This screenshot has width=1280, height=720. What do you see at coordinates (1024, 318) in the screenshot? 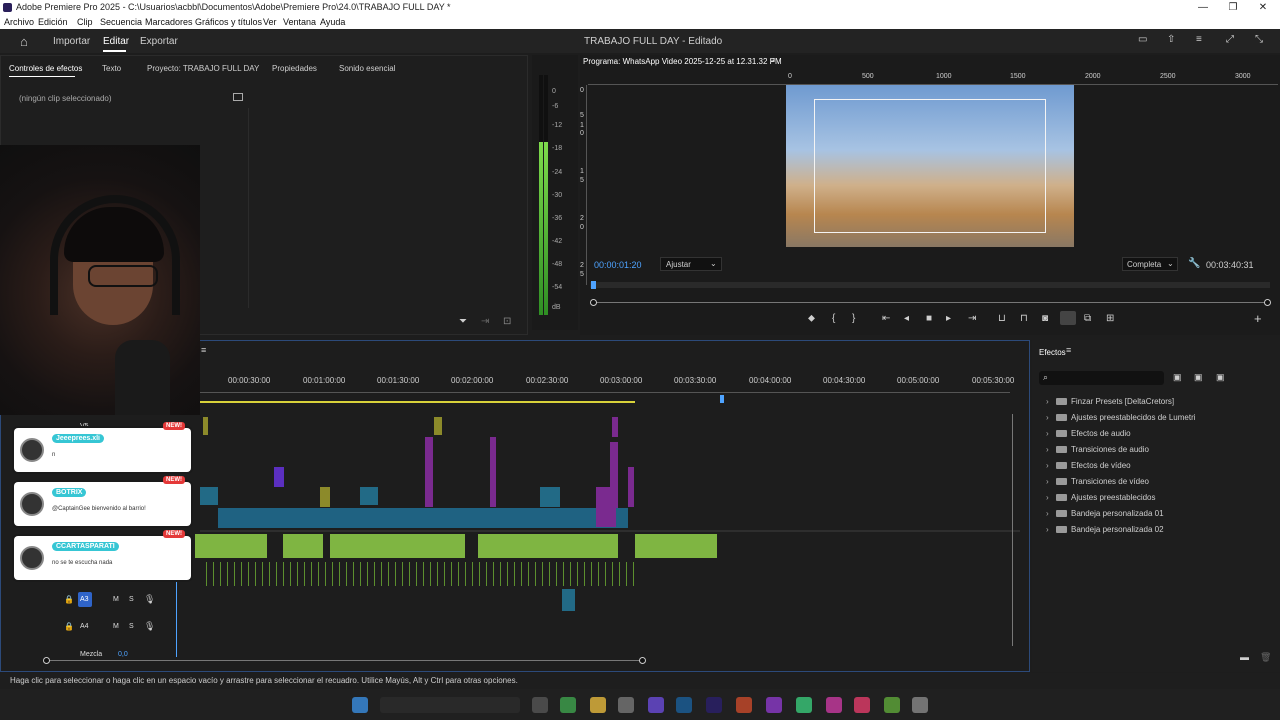
I see `extract-icon: ⊓` at bounding box center [1024, 318].